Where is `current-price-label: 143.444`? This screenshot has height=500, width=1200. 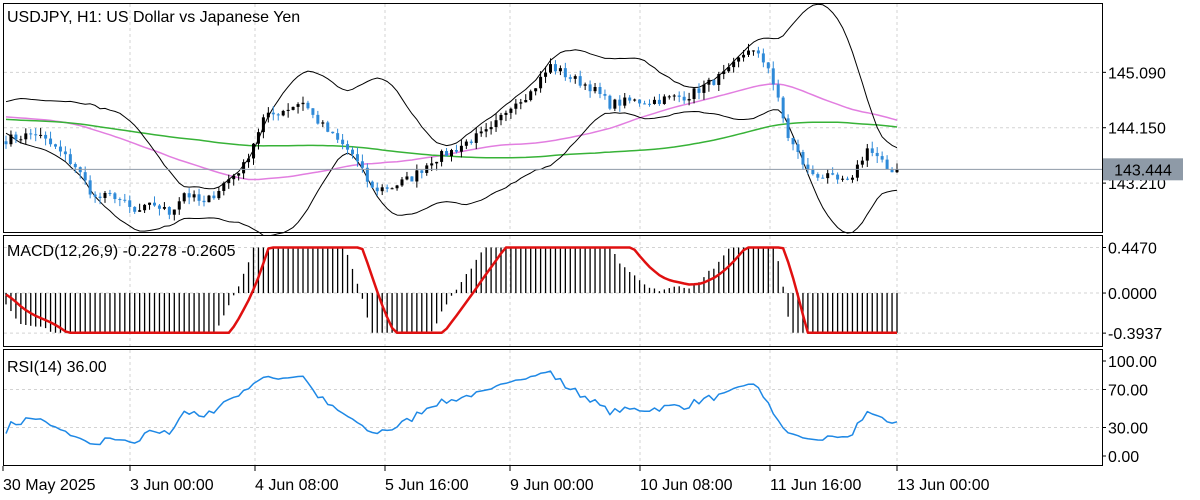
current-price-label: 143.444 is located at coordinates (1143, 170).